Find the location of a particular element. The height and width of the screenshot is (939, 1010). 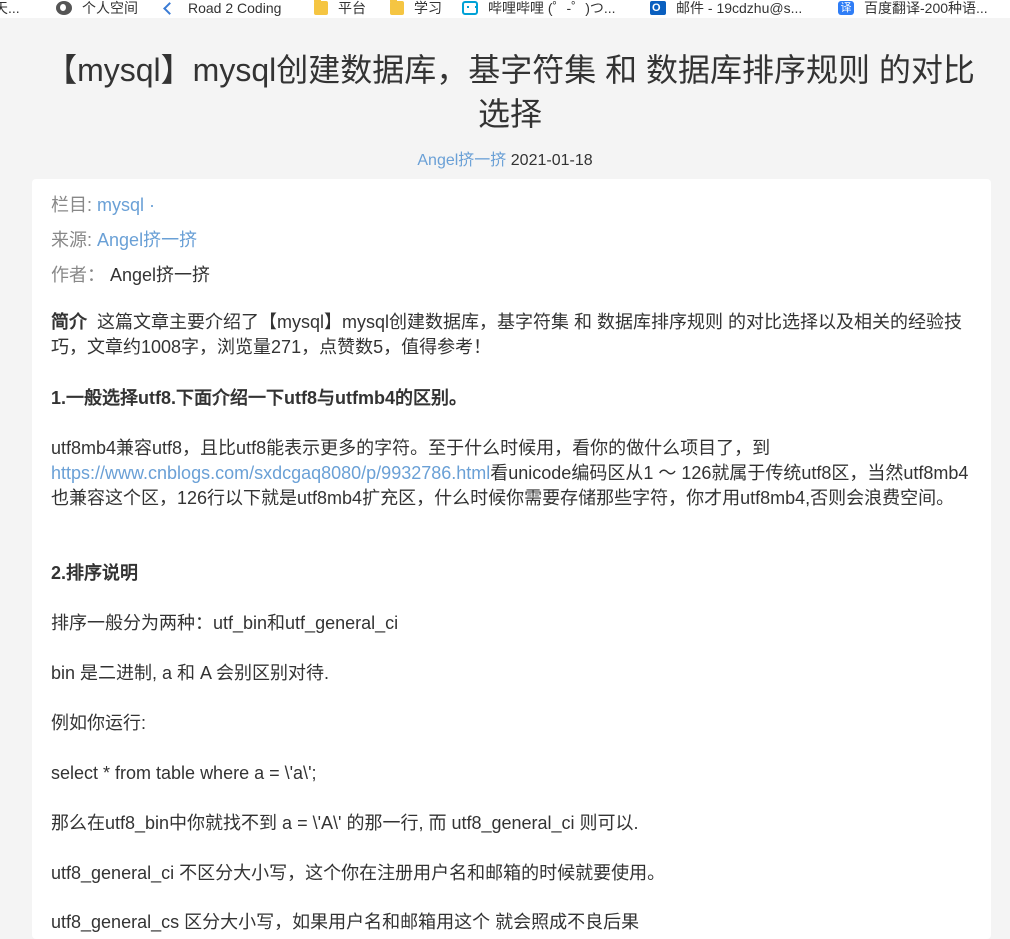

source-row: 来源: Angel挤一挤 is located at coordinates (124, 239).